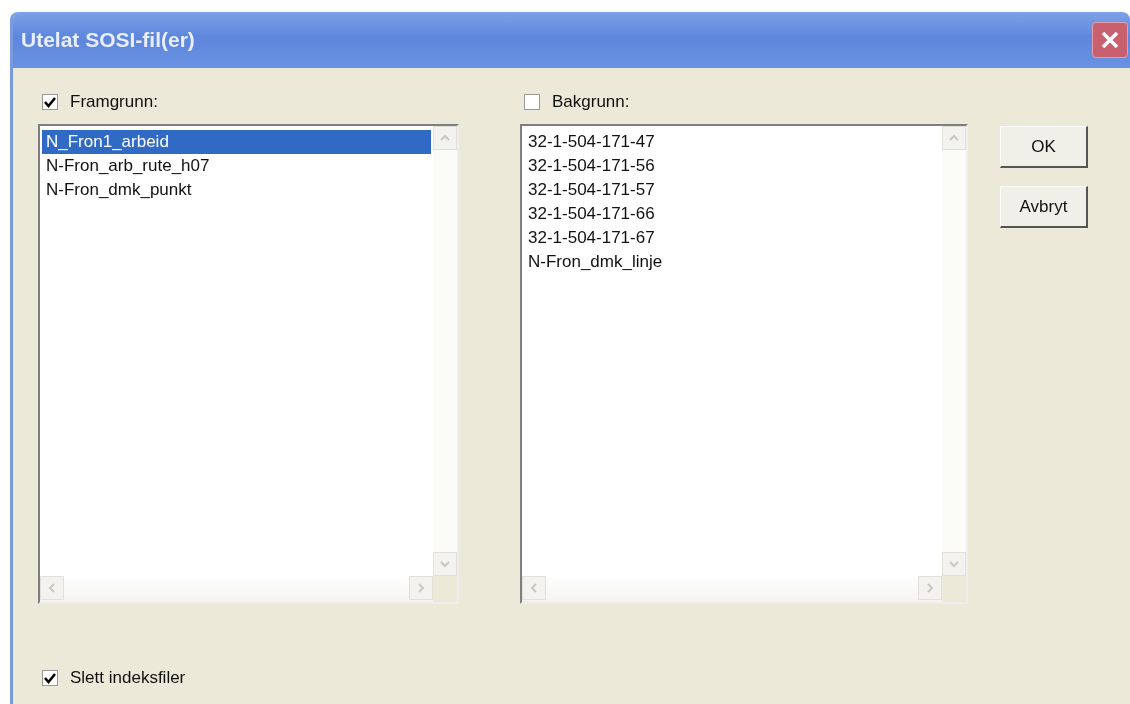 The image size is (1130, 704). What do you see at coordinates (732, 214) in the screenshot?
I see `list-item: 32-1-504-171-66` at bounding box center [732, 214].